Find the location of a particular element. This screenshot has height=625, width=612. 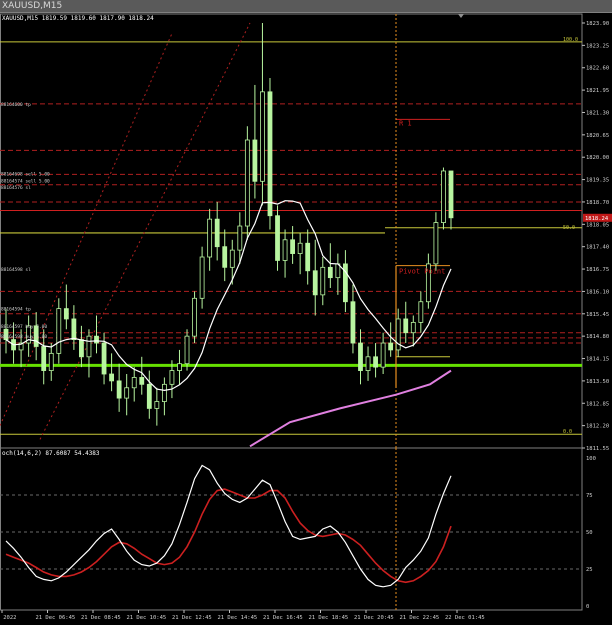

price-tick-label: 1819.35 is located at coordinates (597, 181).